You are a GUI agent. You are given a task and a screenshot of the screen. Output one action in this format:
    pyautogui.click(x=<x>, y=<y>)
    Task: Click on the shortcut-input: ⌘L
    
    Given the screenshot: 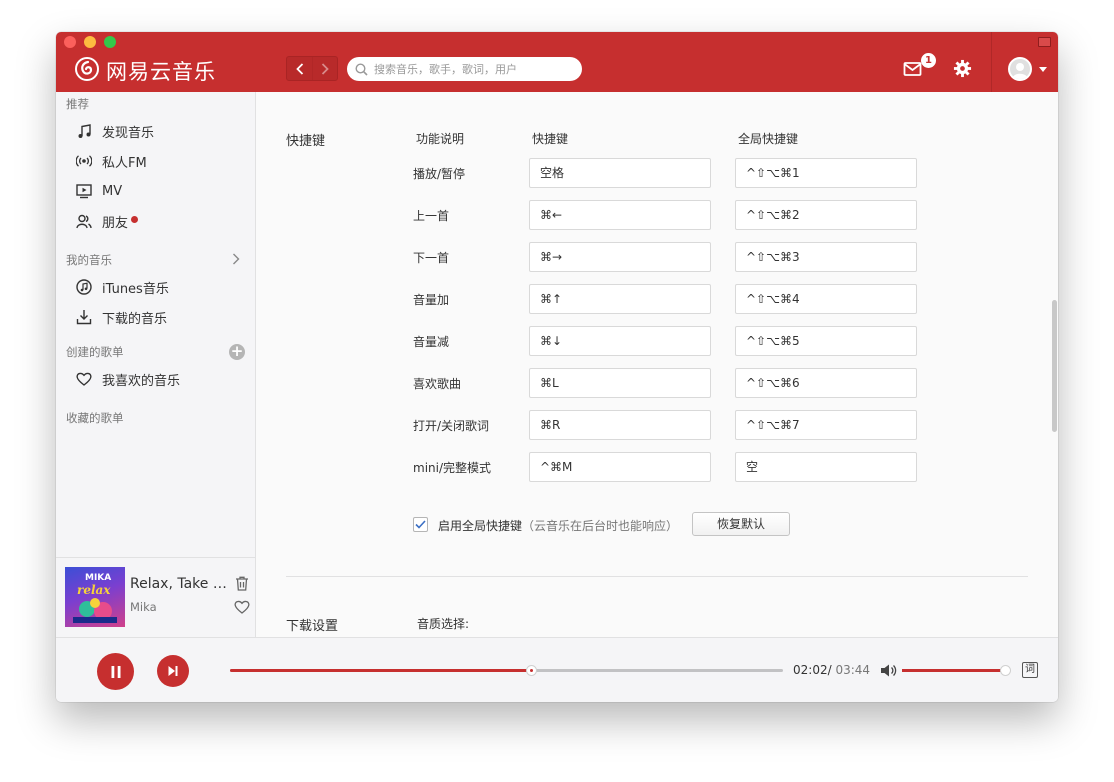 What is the action you would take?
    pyautogui.click(x=620, y=383)
    